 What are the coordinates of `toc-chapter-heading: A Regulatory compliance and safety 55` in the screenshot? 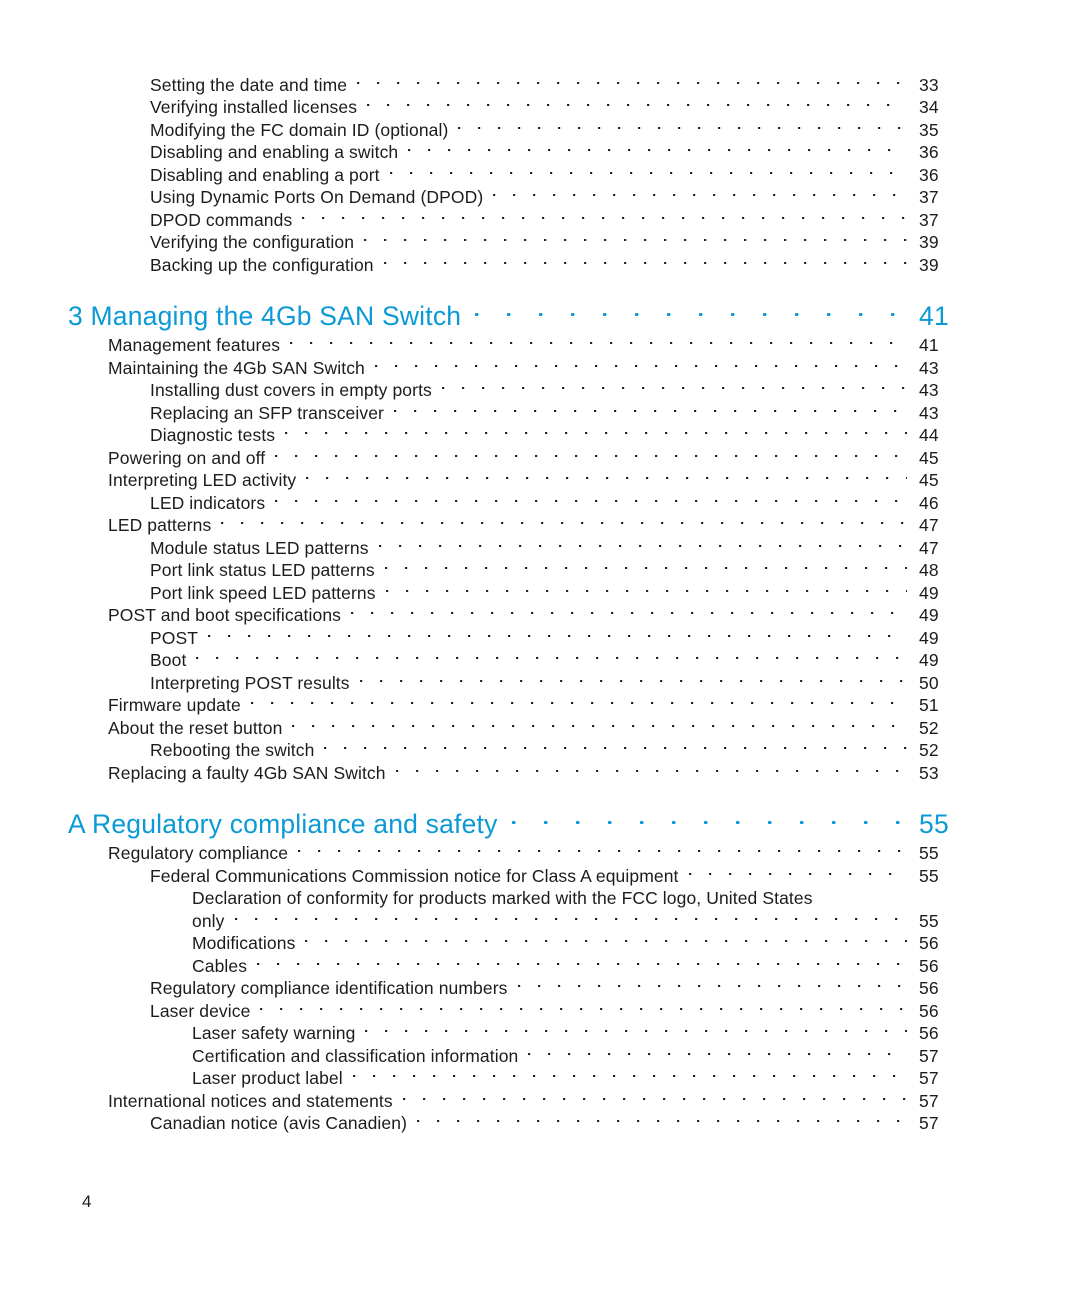 It's located at (540, 819).